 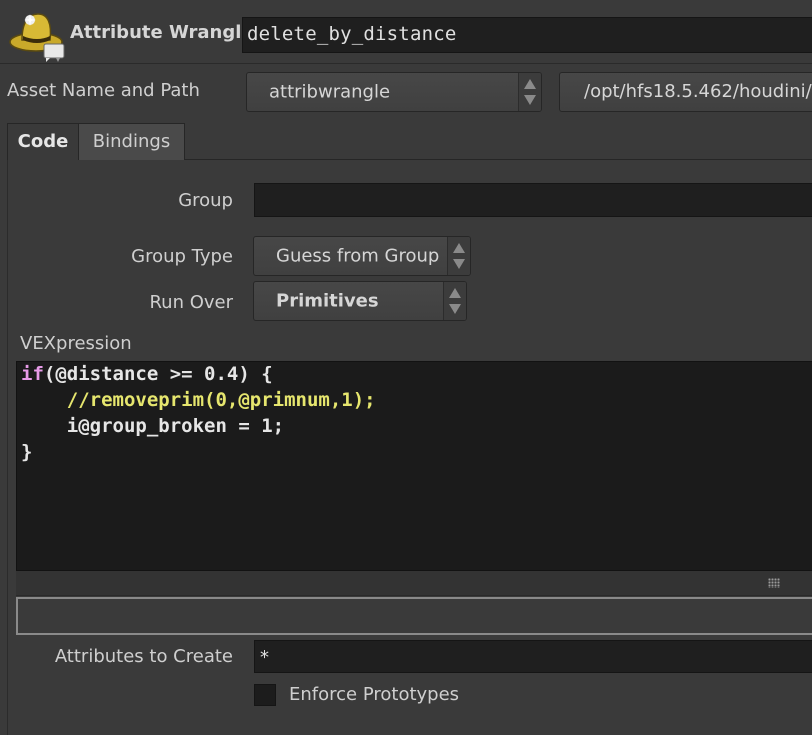 I want to click on tab-bar: Code Bindings, so click(x=409, y=141).